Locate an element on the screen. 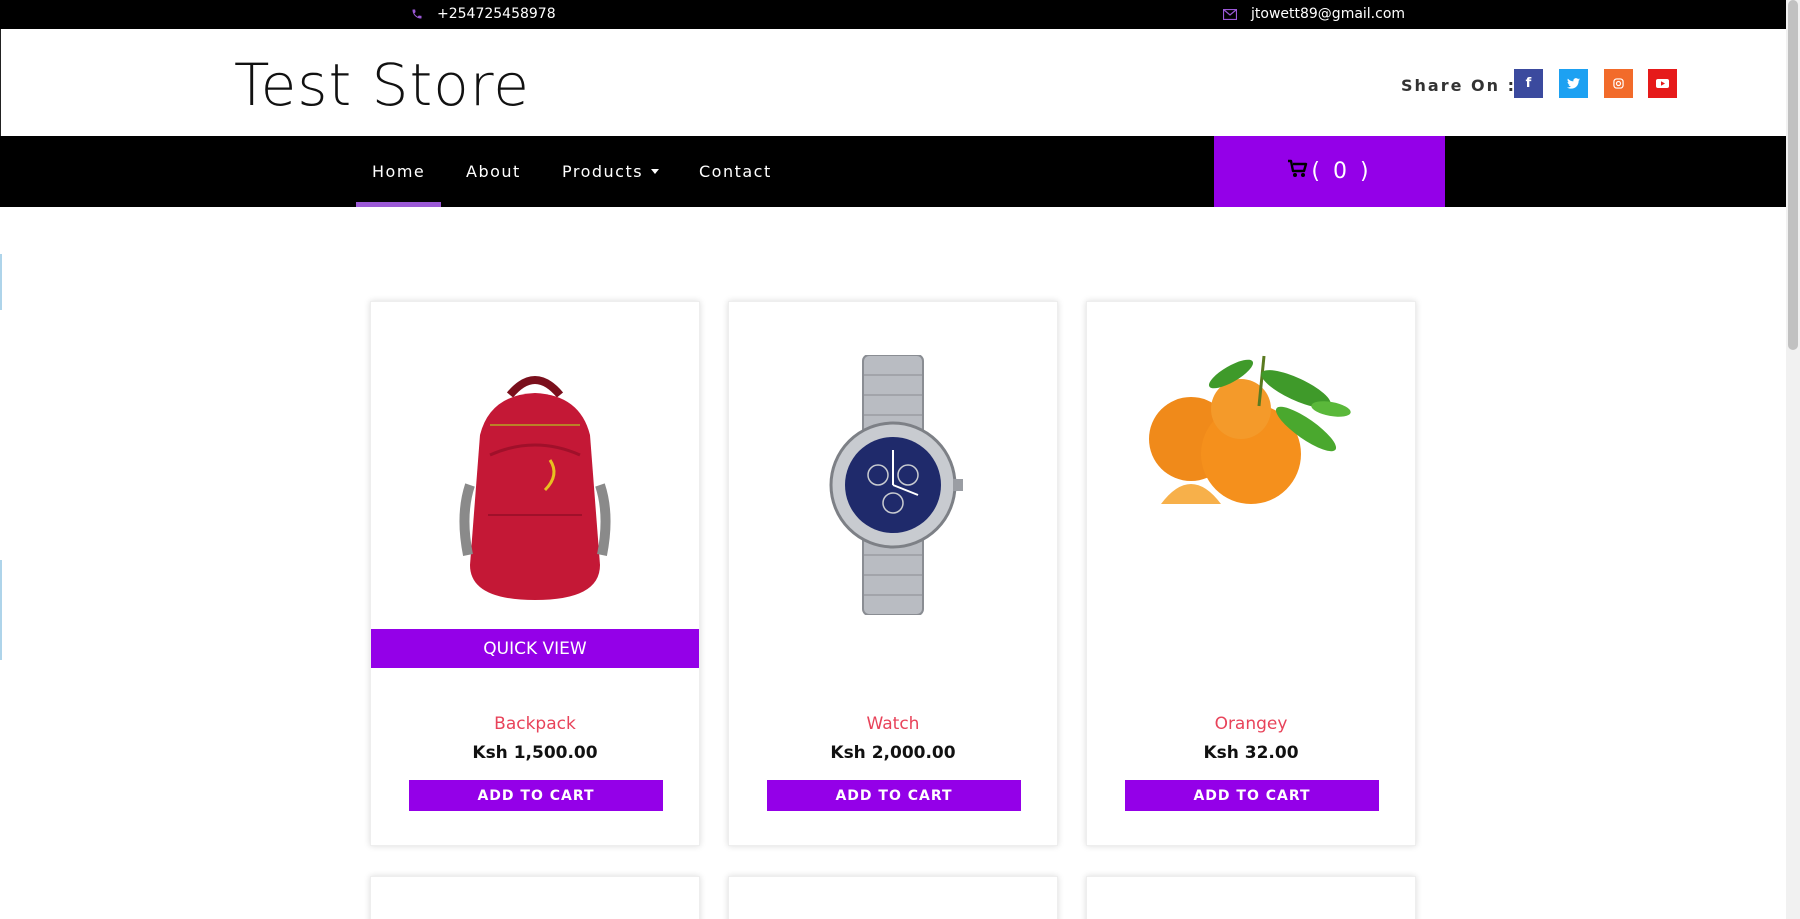 Image resolution: width=1800 pixels, height=919 pixels. product-price: Ksh 1,500.00 is located at coordinates (535, 753).